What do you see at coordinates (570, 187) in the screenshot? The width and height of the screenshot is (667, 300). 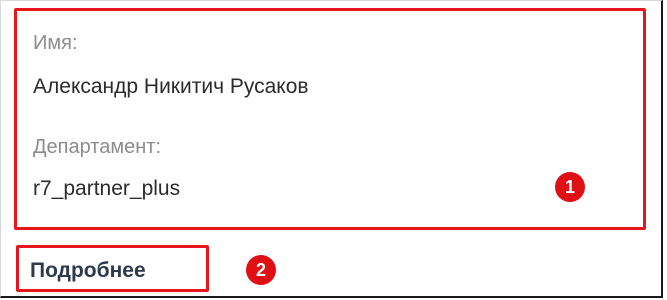 I see `annotation-marker-1: 1` at bounding box center [570, 187].